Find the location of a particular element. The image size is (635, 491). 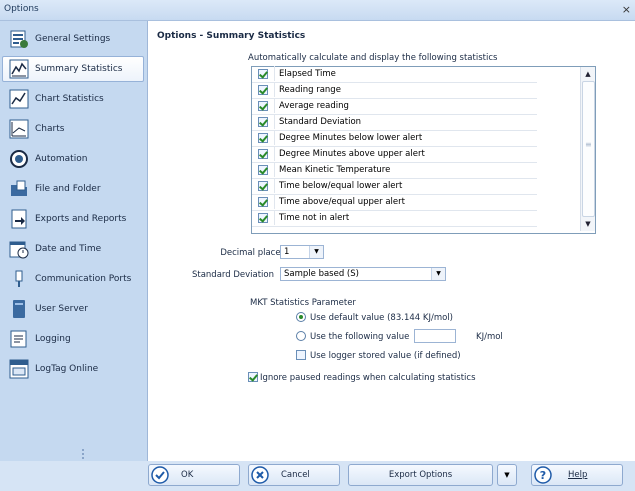

sidebar-item-charts: Charts is located at coordinates (73, 129).